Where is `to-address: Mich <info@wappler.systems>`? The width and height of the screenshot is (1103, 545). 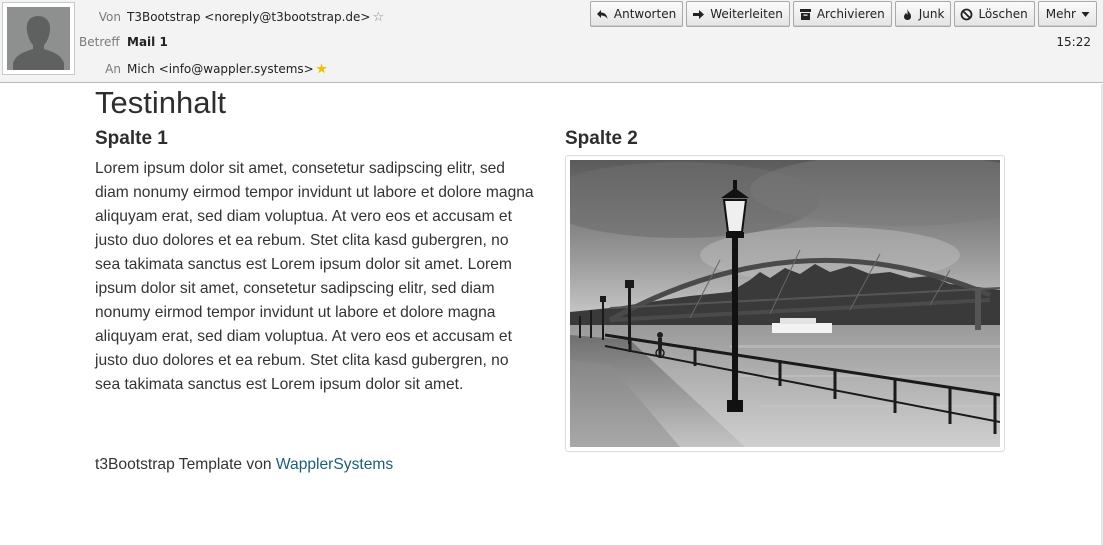
to-address: Mich <info@wappler.systems> is located at coordinates (220, 69).